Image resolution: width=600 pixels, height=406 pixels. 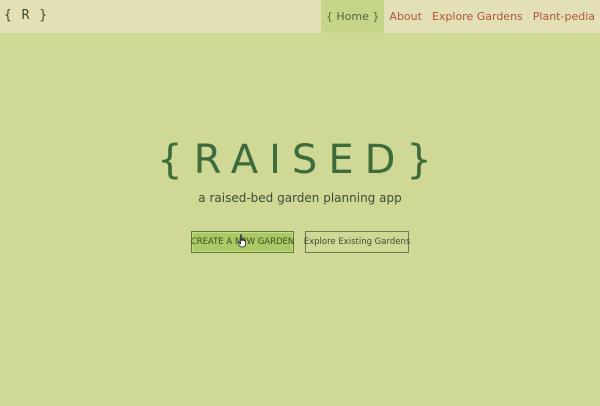 I want to click on hero-title: {RAISED}, so click(x=300, y=160).